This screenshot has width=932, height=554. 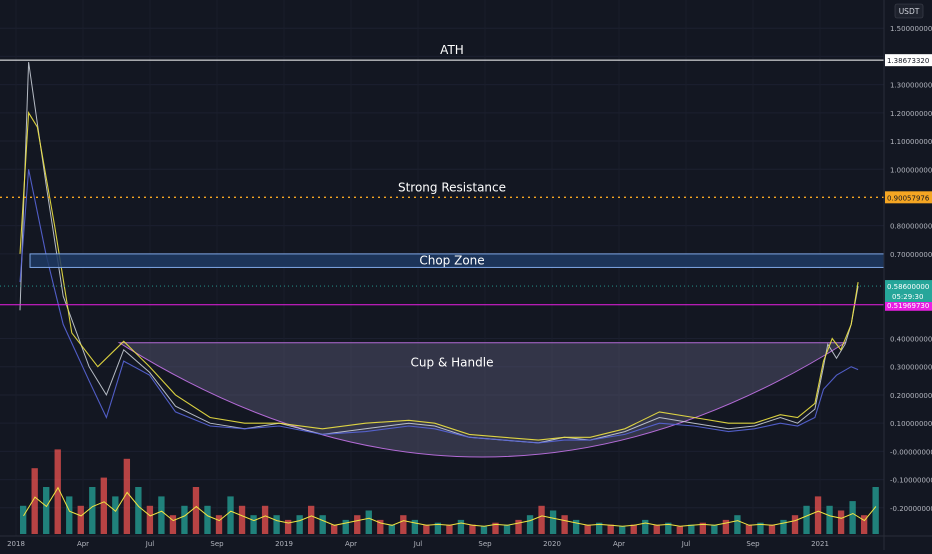 I want to click on y-tick-label: 0.10000000, so click(x=911, y=424).